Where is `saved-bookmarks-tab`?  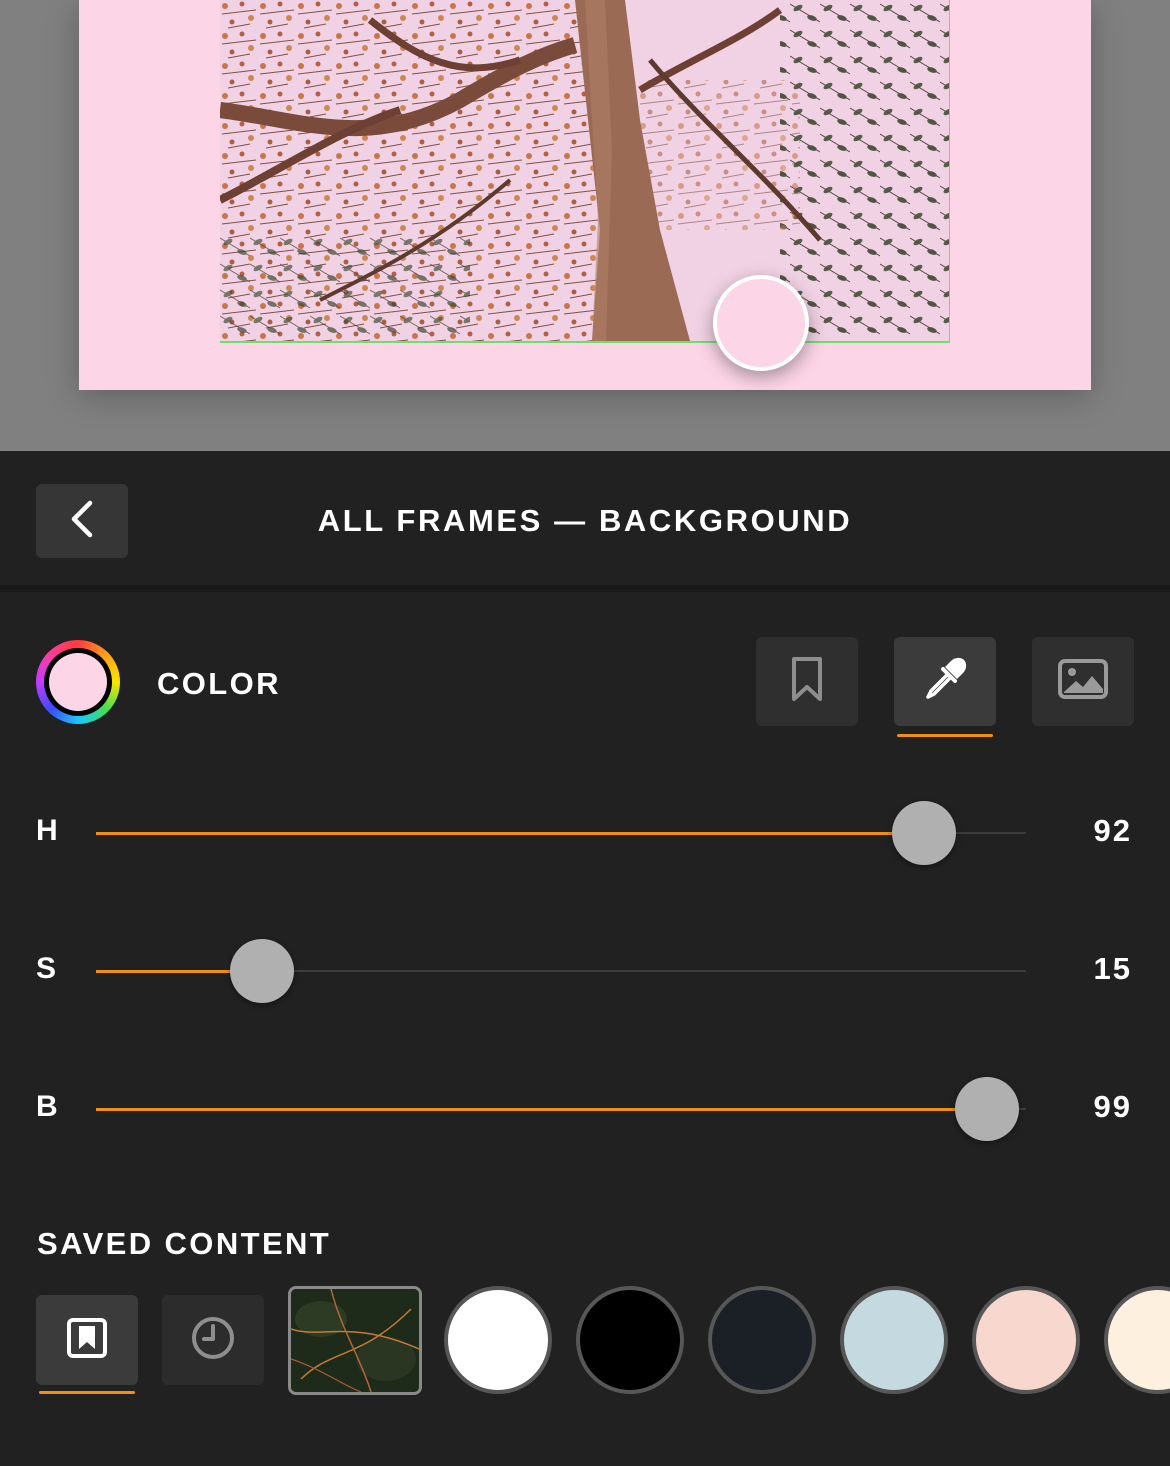
saved-bookmarks-tab is located at coordinates (87, 1340).